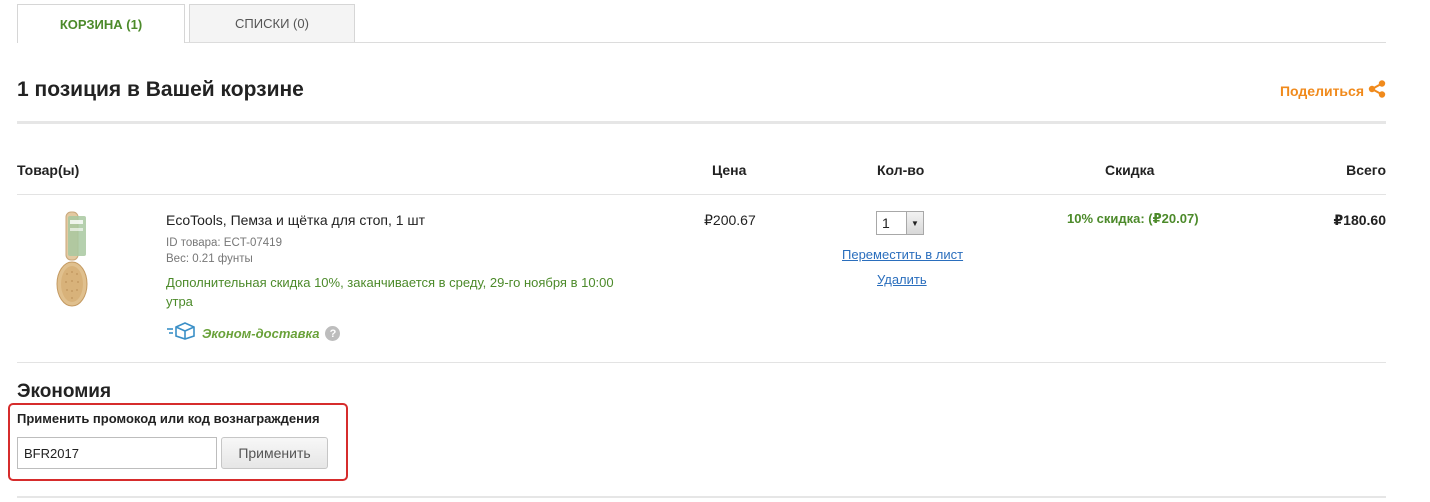 Image resolution: width=1430 pixels, height=502 pixels. Describe the element at coordinates (701, 194) in the screenshot. I see `table-header-divider` at that location.